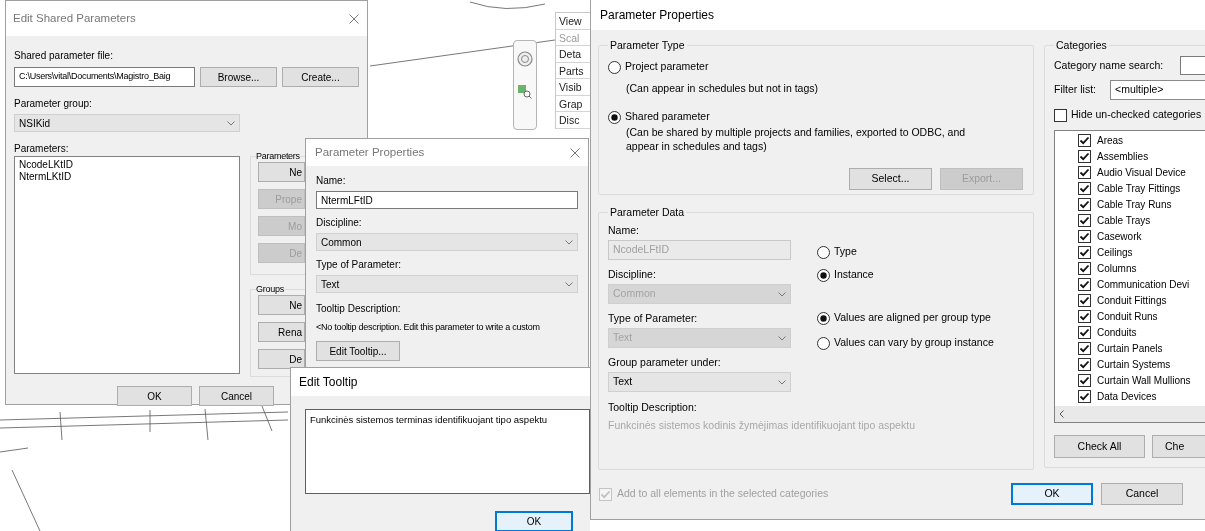 This screenshot has height=531, width=1205. Describe the element at coordinates (1117, 268) in the screenshot. I see `category-label: Columns` at that location.